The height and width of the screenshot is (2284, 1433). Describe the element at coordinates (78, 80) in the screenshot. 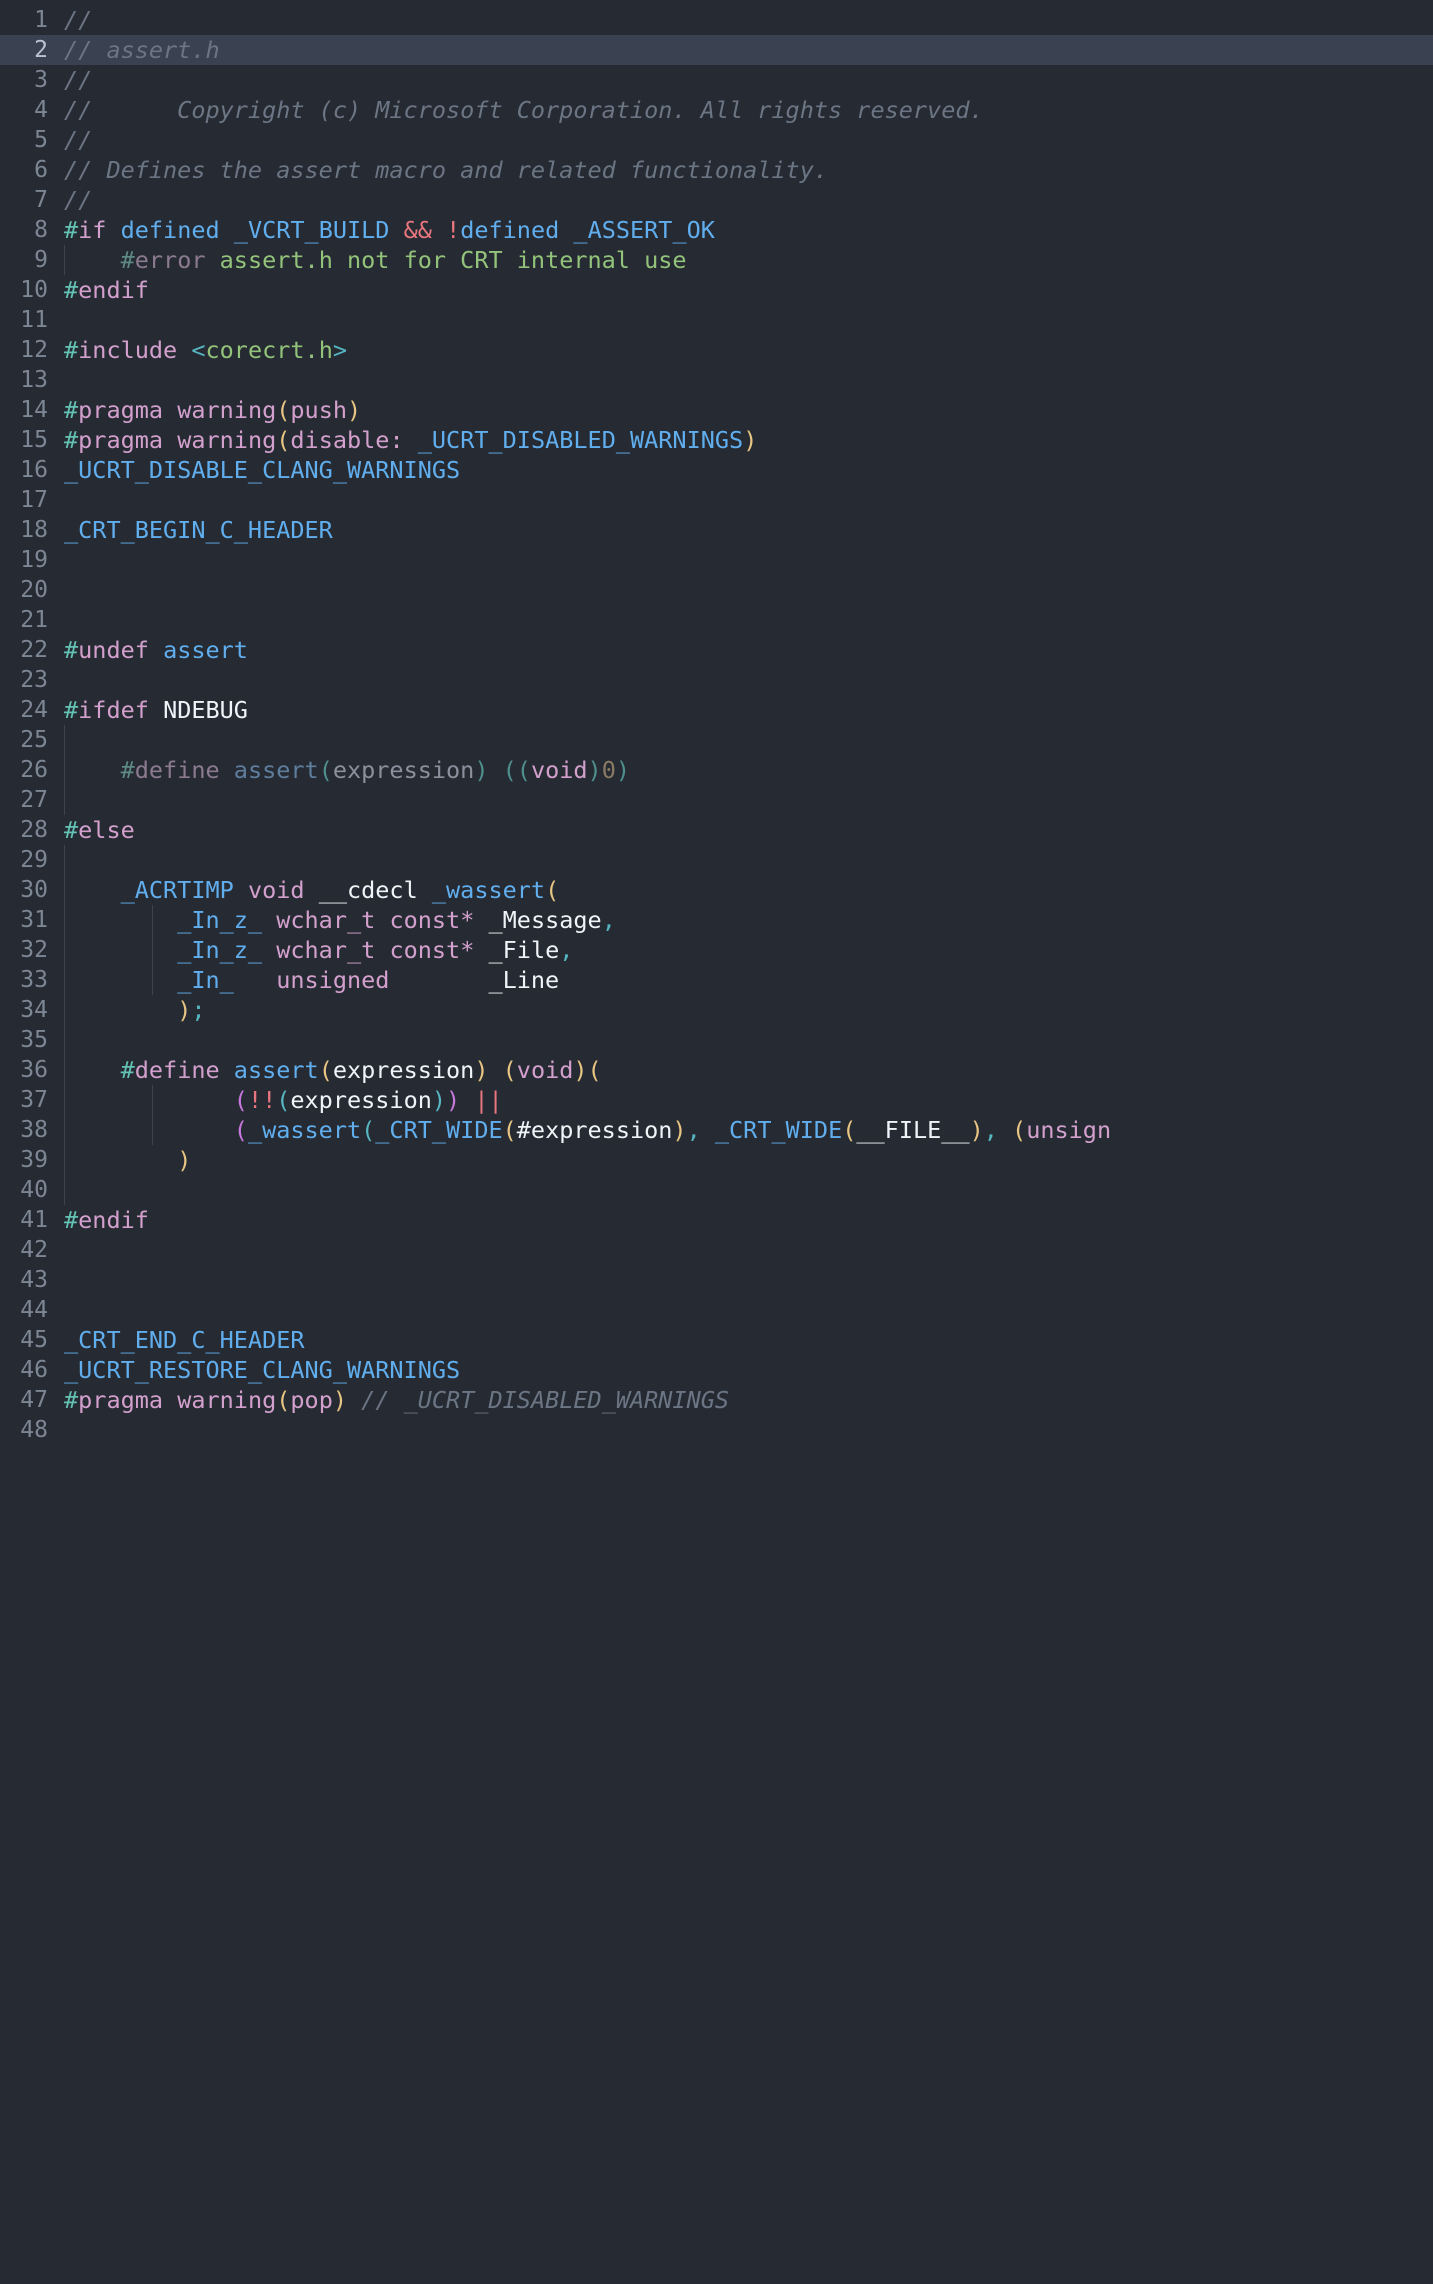

I see `line-content: //` at that location.